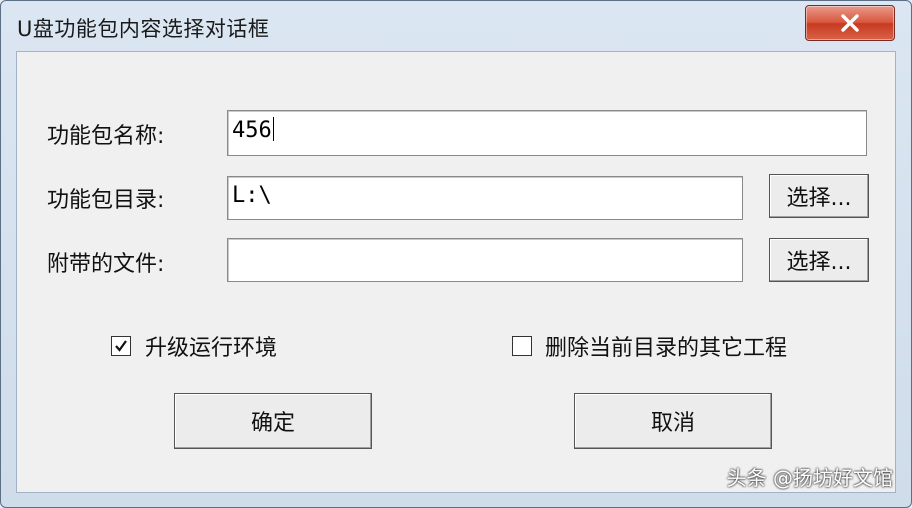 This screenshot has width=912, height=508. Describe the element at coordinates (485, 198) in the screenshot. I see `package-dir-input: L:\` at that location.